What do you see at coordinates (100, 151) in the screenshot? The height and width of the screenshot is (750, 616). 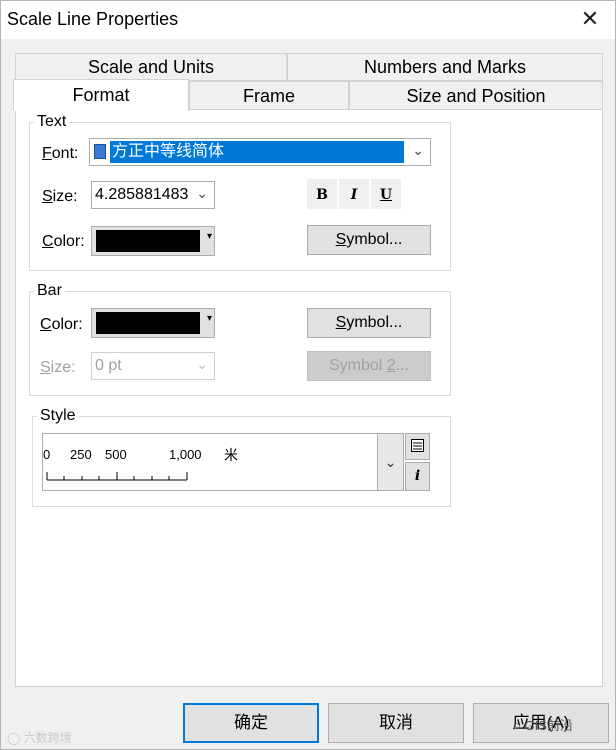 I see `truetype-font-icon` at bounding box center [100, 151].